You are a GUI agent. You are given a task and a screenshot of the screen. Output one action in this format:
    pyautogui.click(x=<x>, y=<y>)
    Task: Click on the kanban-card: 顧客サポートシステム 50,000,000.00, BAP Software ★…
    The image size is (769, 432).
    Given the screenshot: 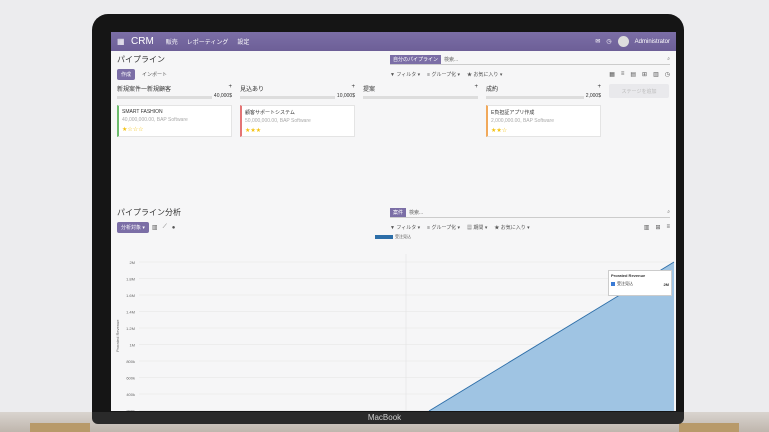 What is the action you would take?
    pyautogui.click(x=297, y=121)
    